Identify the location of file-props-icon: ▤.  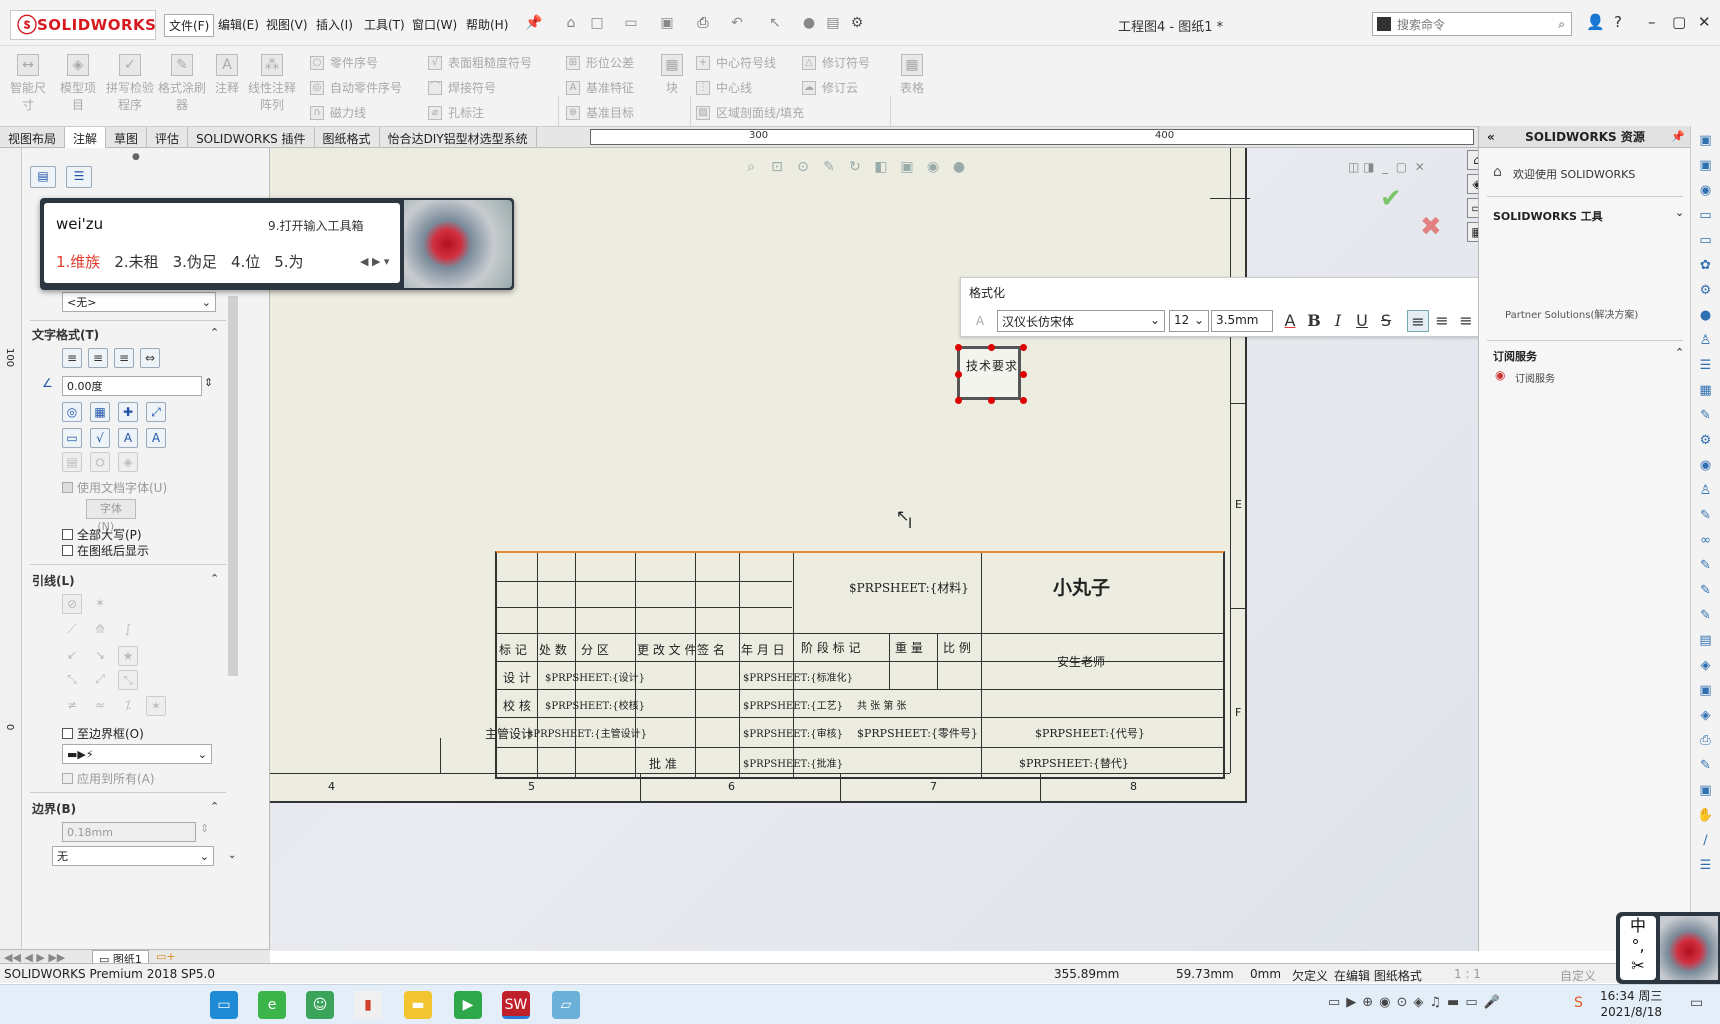
(833, 23).